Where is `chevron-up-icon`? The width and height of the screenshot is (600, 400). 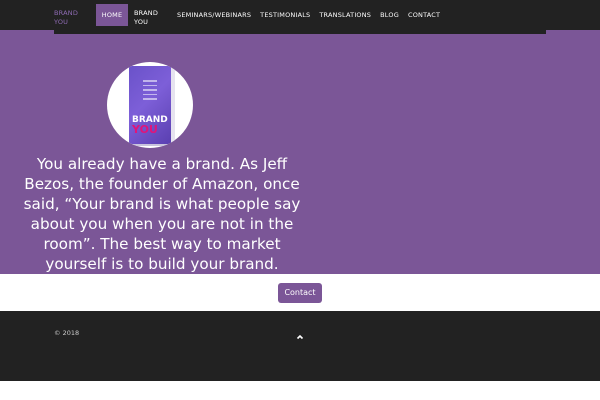
chevron-up-icon is located at coordinates (300, 333).